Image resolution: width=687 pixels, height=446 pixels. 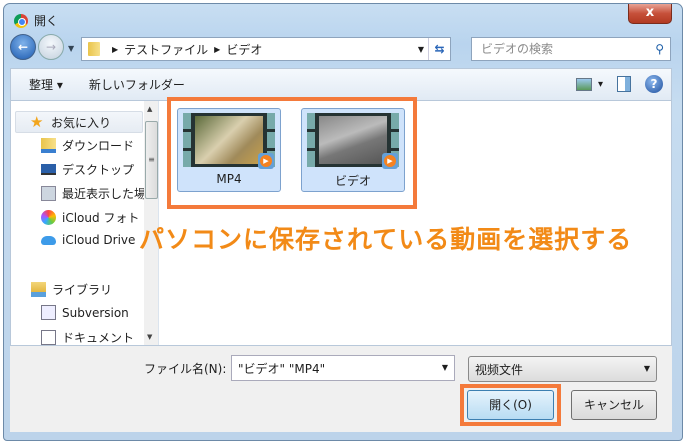 What do you see at coordinates (87, 145) in the screenshot?
I see `sidebar-item-downloads: ダウンロード` at bounding box center [87, 145].